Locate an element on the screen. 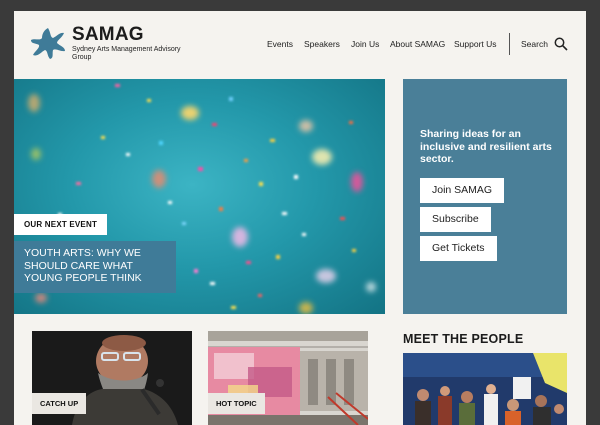  nav-speakers: Speakers is located at coordinates (322, 44).